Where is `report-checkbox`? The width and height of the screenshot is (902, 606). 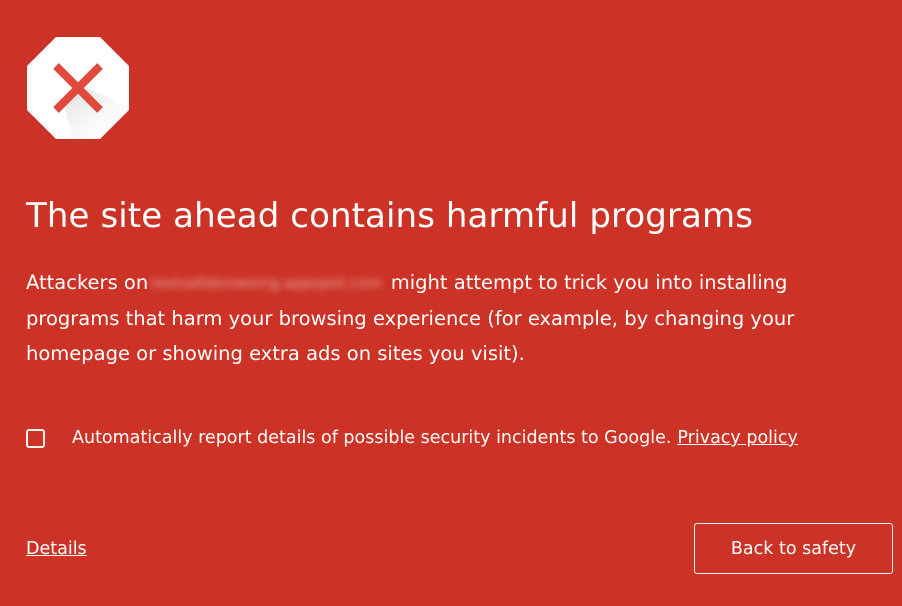 report-checkbox is located at coordinates (35, 438).